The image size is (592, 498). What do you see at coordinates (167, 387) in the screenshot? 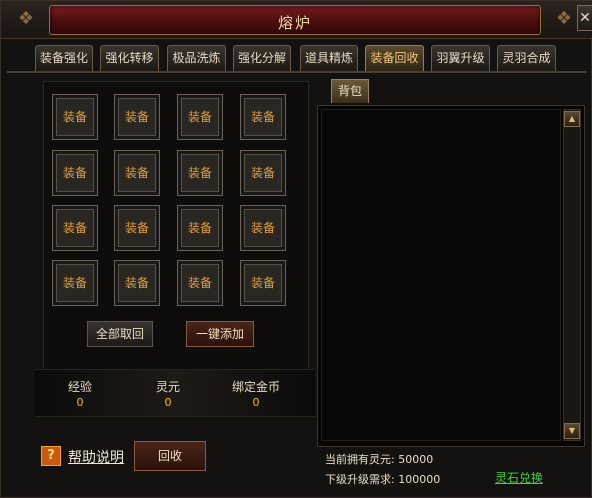
I see `spirit-label: 灵元` at bounding box center [167, 387].